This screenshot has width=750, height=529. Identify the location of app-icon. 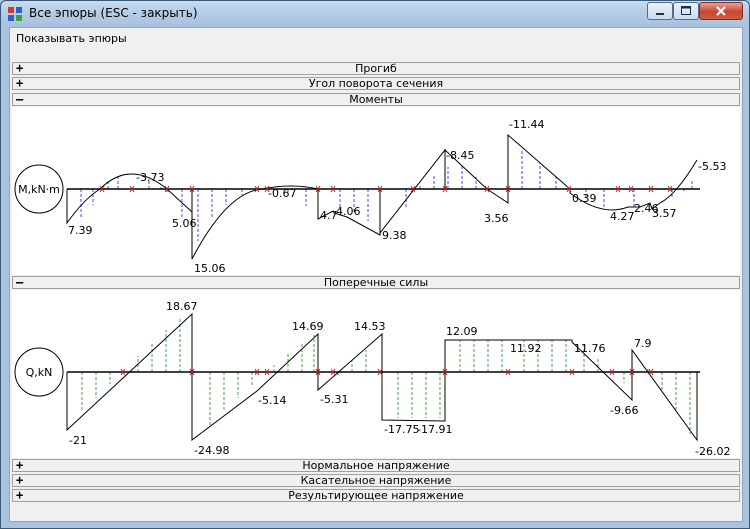
(15, 14).